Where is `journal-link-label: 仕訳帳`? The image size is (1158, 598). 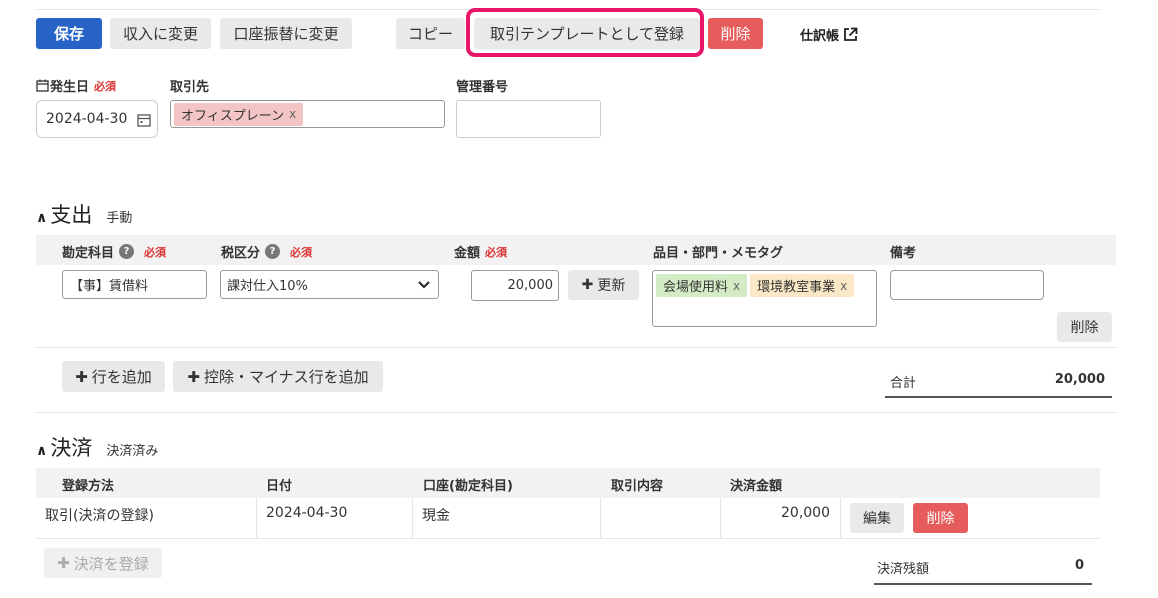
journal-link-label: 仕訳帳 is located at coordinates (820, 36).